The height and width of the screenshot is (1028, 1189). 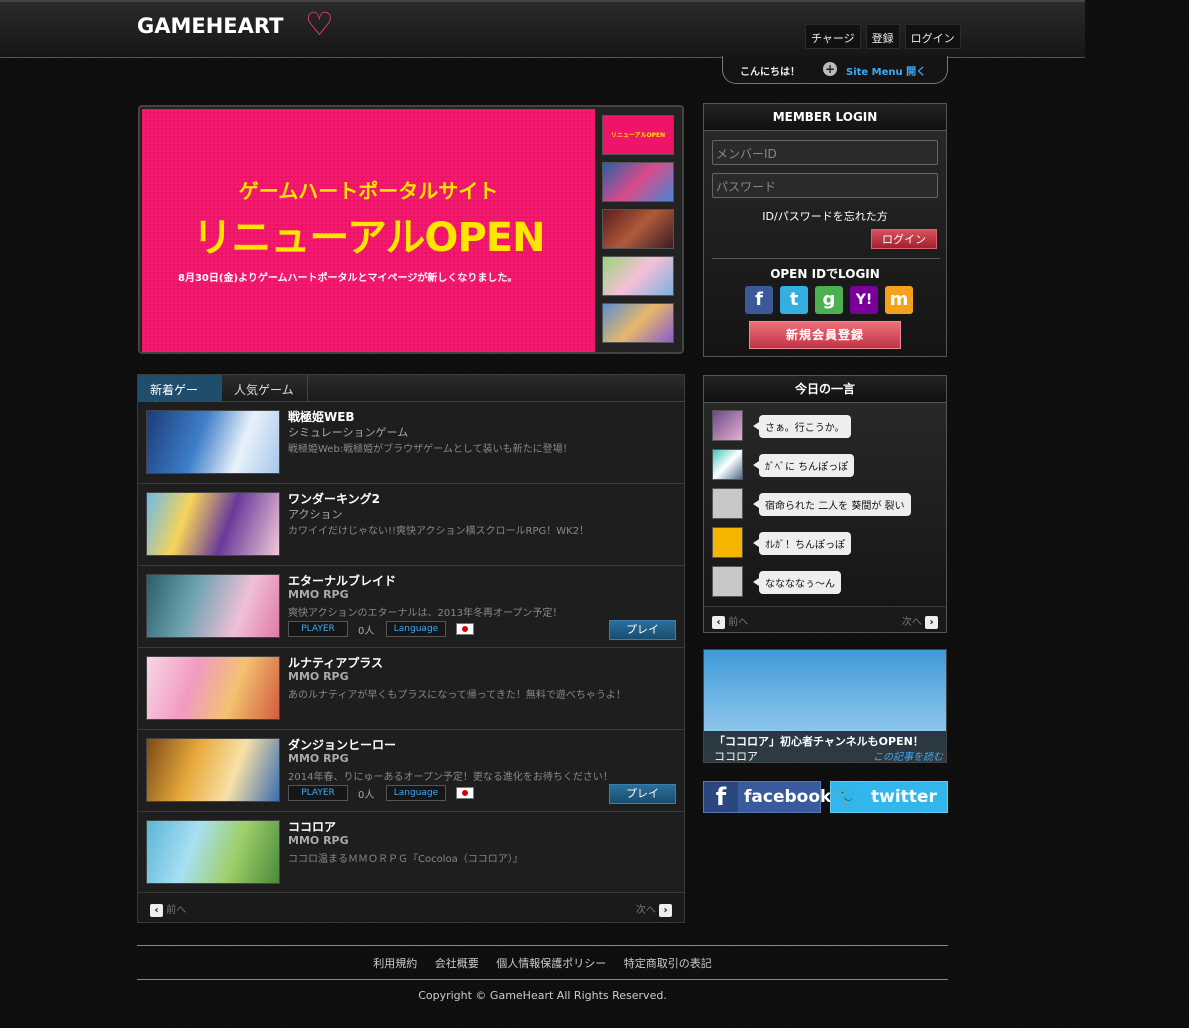 What do you see at coordinates (318, 629) in the screenshot?
I see `player-label: PLAYER` at bounding box center [318, 629].